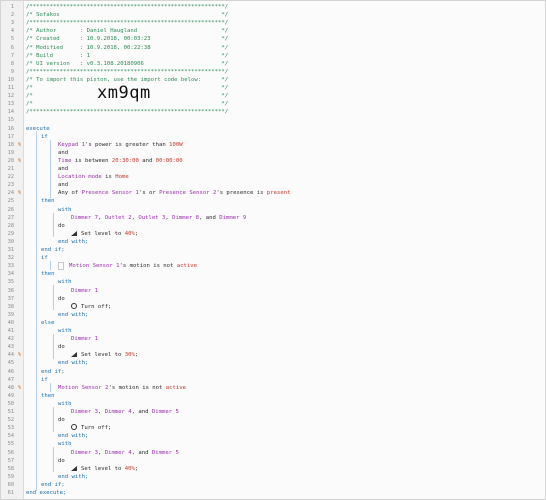  I want to click on device-outlet-3: Outlet 3, so click(152, 217).